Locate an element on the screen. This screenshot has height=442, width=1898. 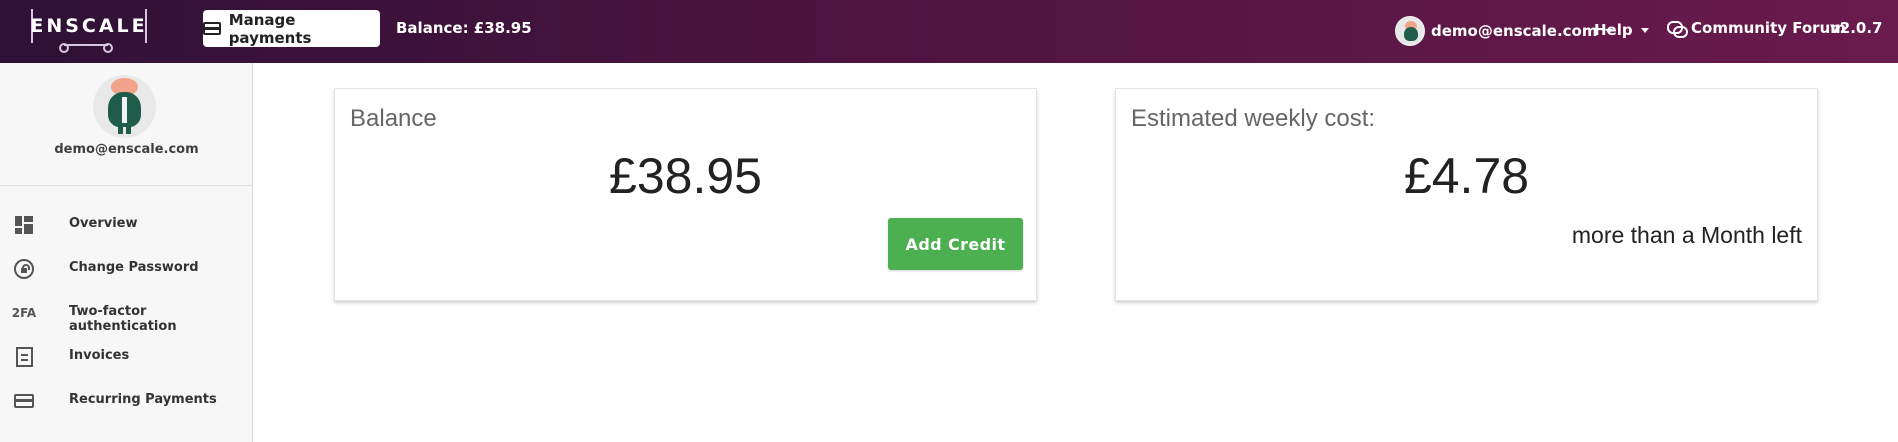
weekly-cost-title: Estimated weekly cost: is located at coordinates (1253, 118).